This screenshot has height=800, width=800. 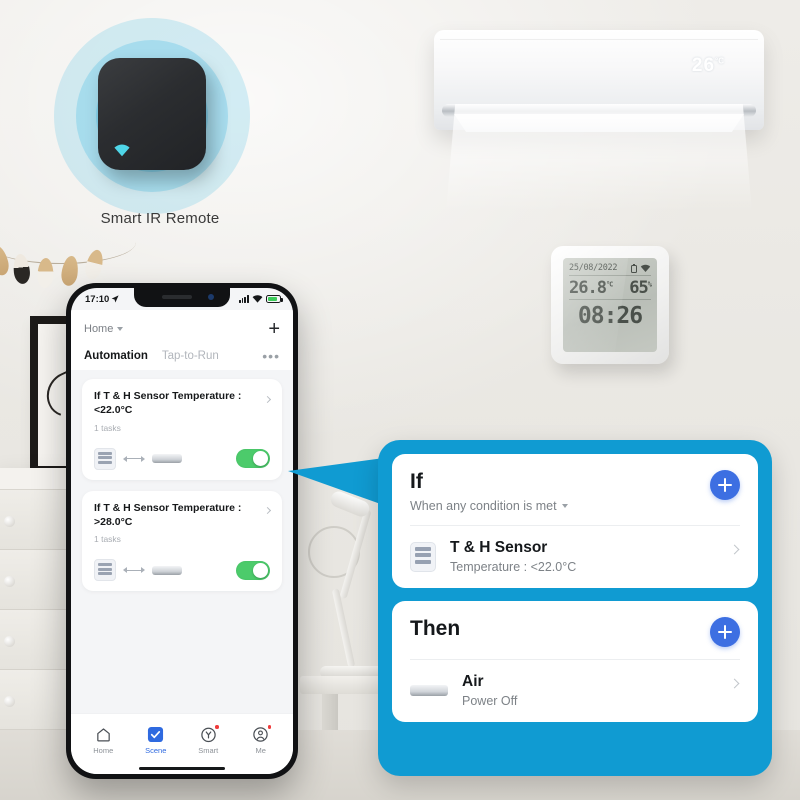 I want to click on garland-leaf, so click(x=45, y=273).